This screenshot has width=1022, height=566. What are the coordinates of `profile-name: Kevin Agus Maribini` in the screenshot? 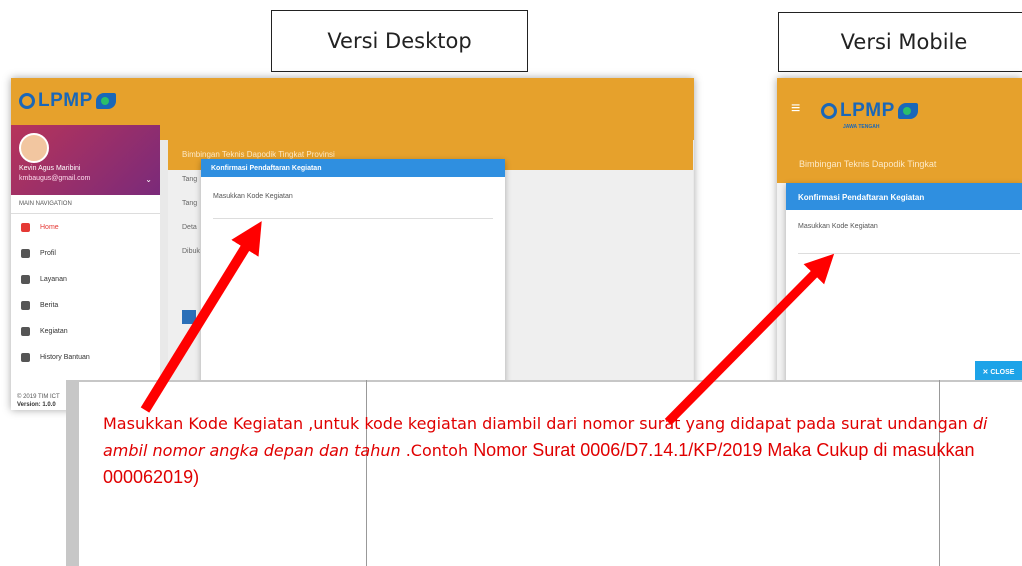 It's located at (50, 168).